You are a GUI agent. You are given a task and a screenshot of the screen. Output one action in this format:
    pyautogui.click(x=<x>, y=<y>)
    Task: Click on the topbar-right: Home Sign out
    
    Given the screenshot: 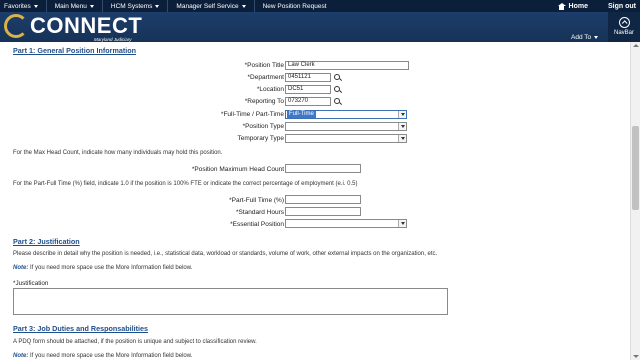 What is the action you would take?
    pyautogui.click(x=596, y=6)
    